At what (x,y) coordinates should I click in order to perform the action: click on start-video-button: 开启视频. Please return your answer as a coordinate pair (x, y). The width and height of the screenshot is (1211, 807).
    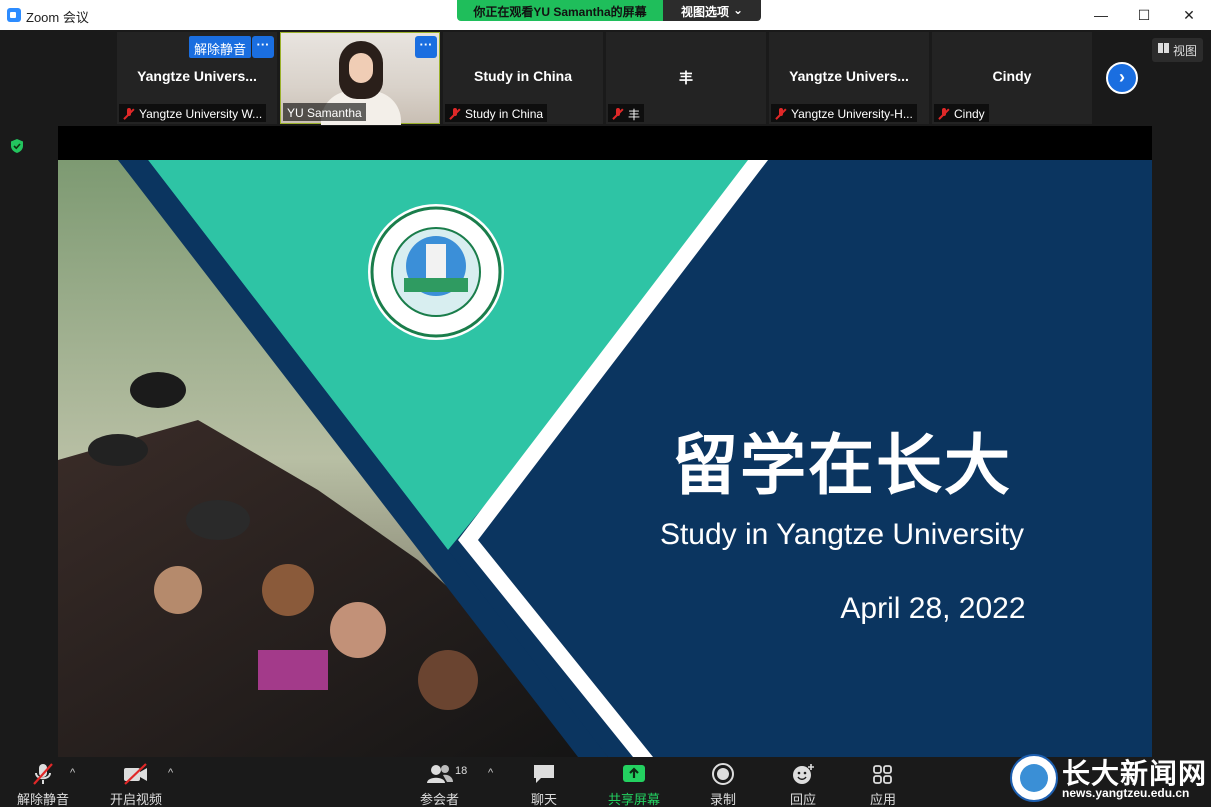
    Looking at the image, I should click on (136, 784).